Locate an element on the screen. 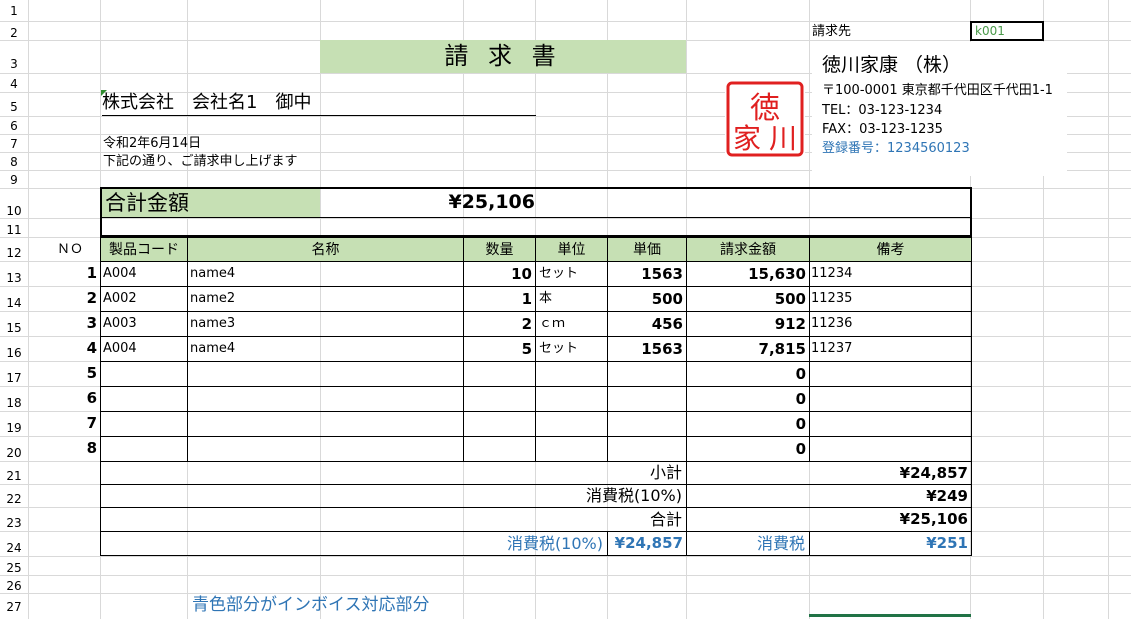  row-note: 11237 is located at coordinates (890, 349).